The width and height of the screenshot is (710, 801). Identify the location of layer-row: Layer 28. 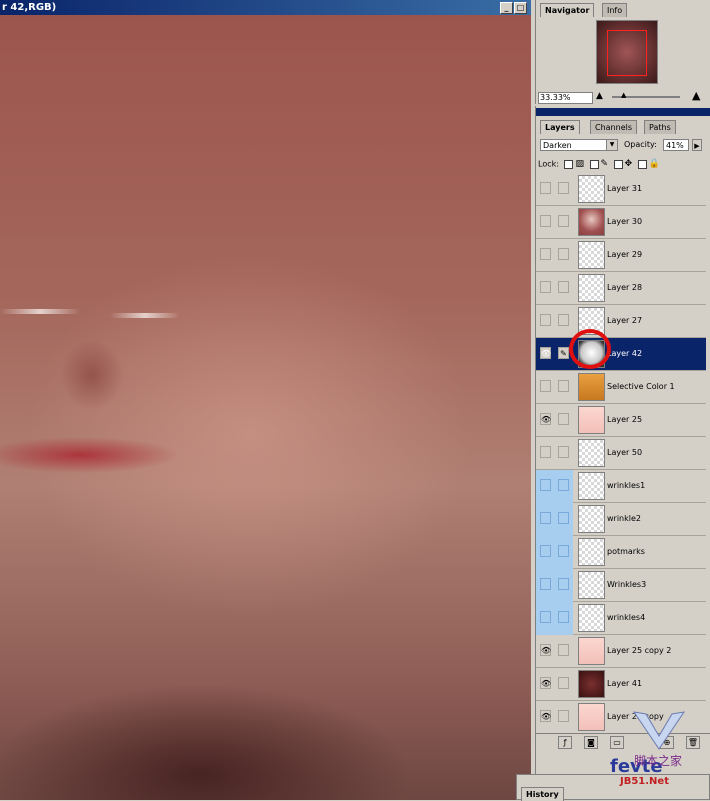
(621, 288).